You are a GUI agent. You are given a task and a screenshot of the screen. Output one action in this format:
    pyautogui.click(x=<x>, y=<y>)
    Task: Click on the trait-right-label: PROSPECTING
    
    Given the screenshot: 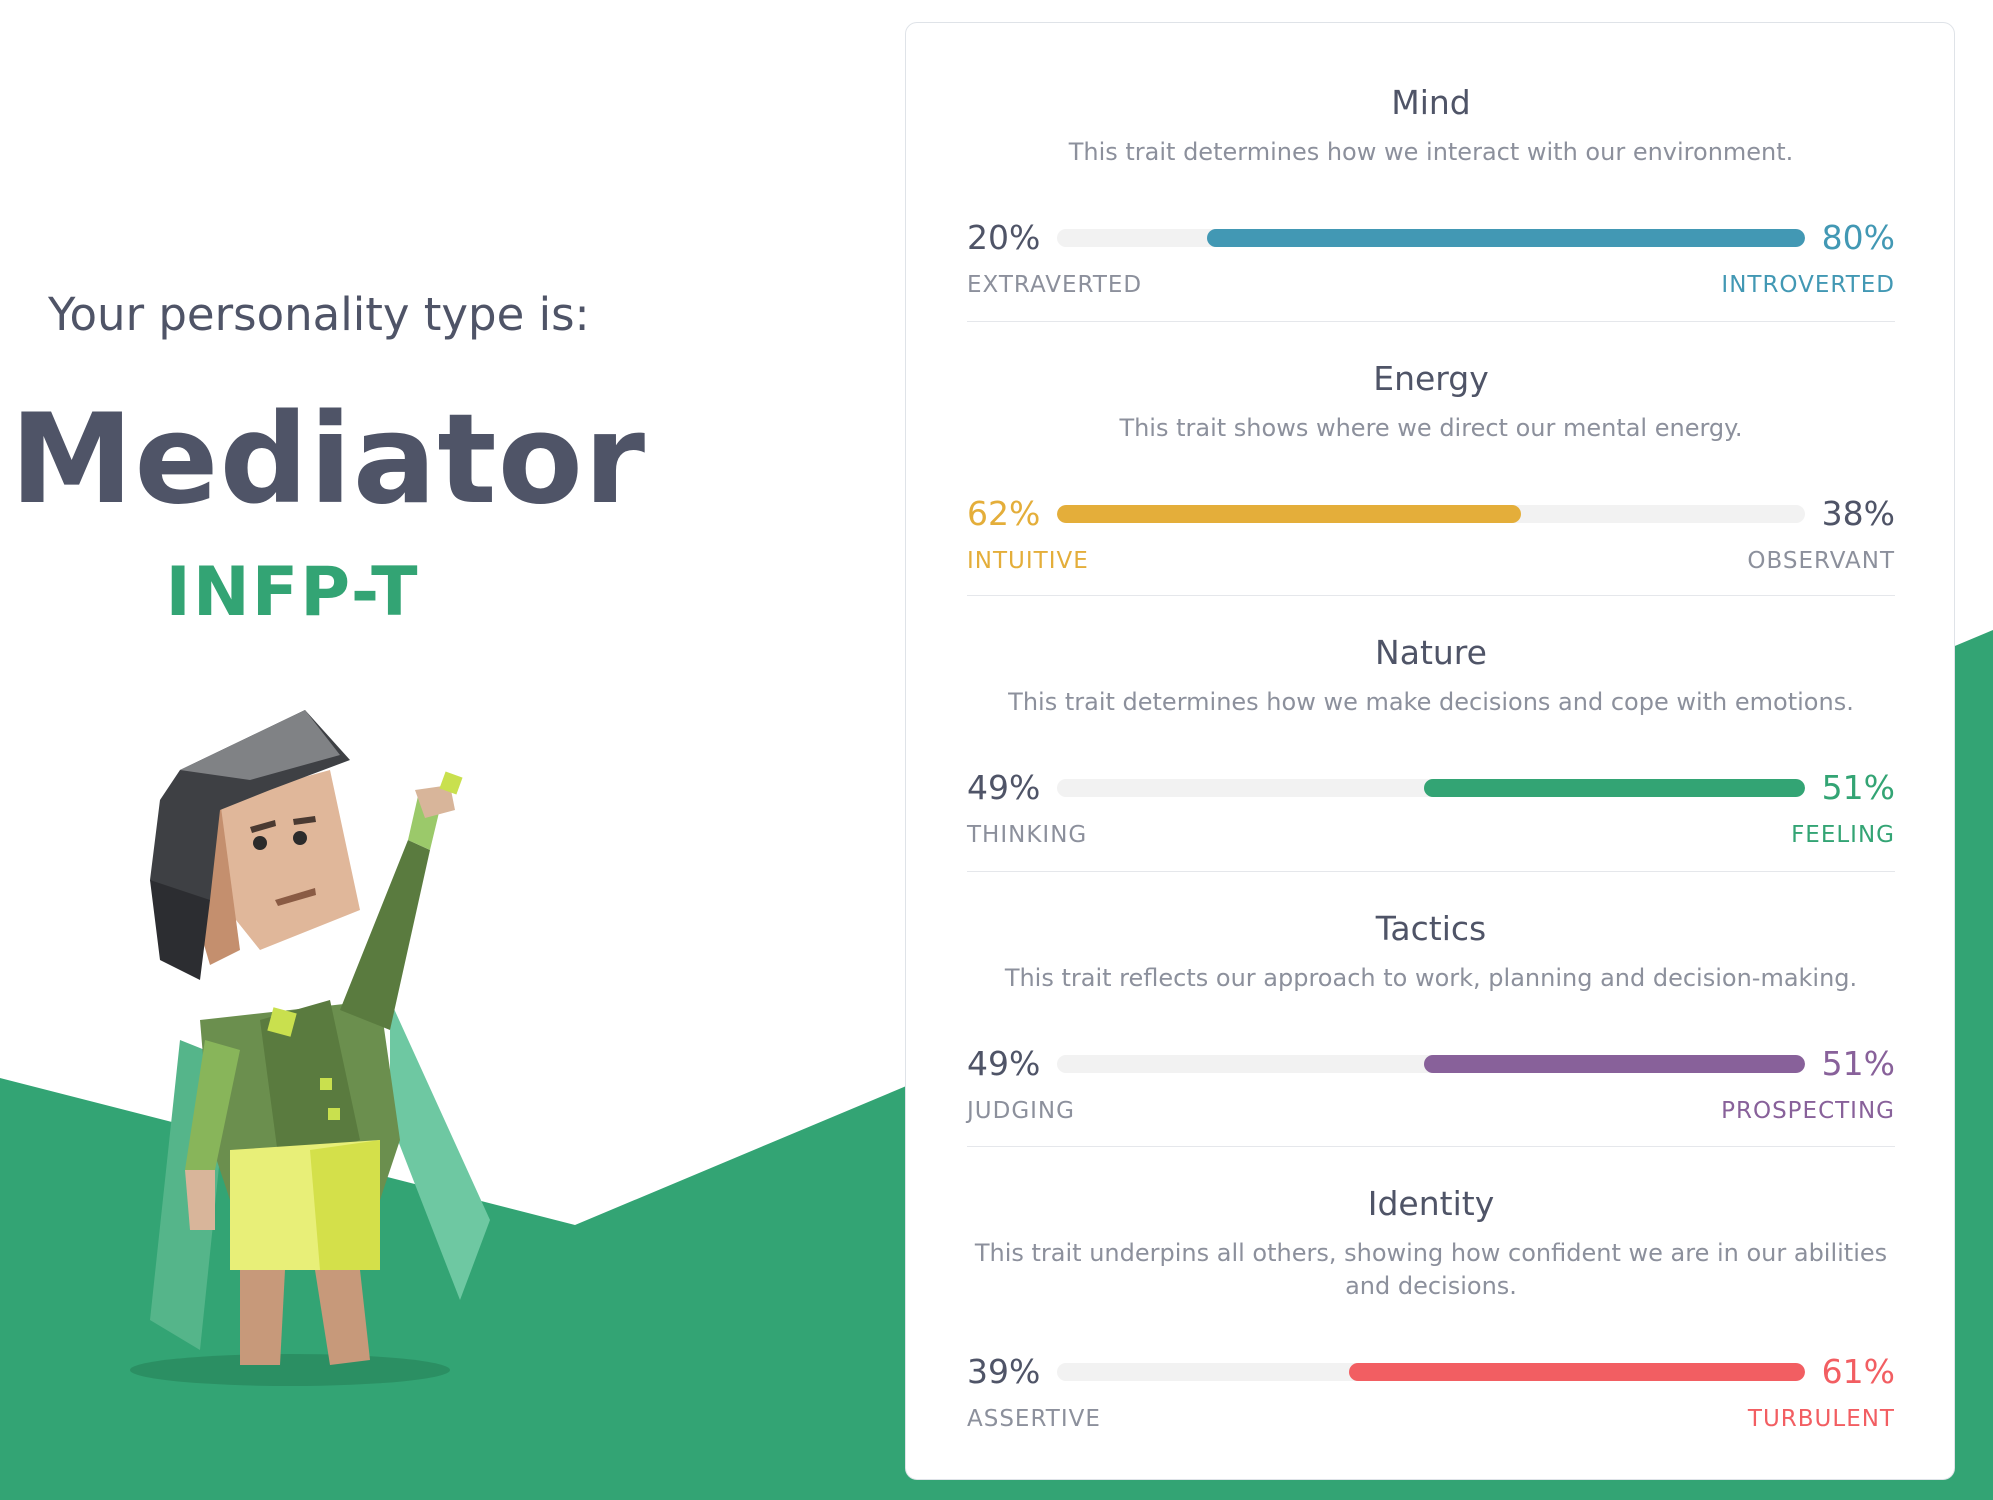 What is the action you would take?
    pyautogui.click(x=1808, y=1111)
    